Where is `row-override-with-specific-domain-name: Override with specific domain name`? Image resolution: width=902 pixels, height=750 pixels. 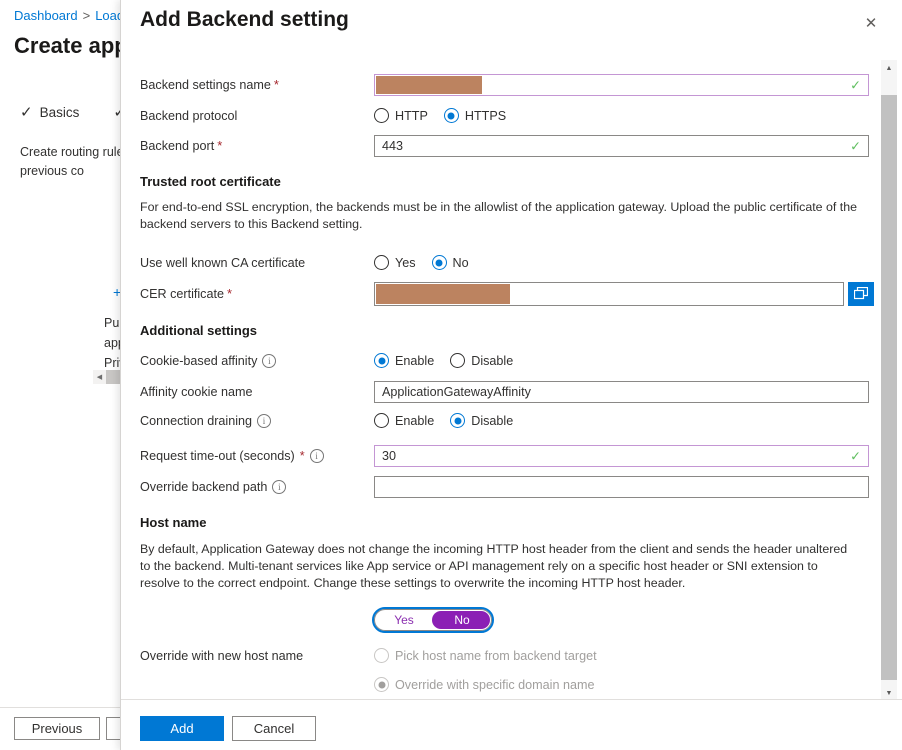
row-override-with-specific-domain-name: Override with specific domain name is located at coordinates (510, 684).